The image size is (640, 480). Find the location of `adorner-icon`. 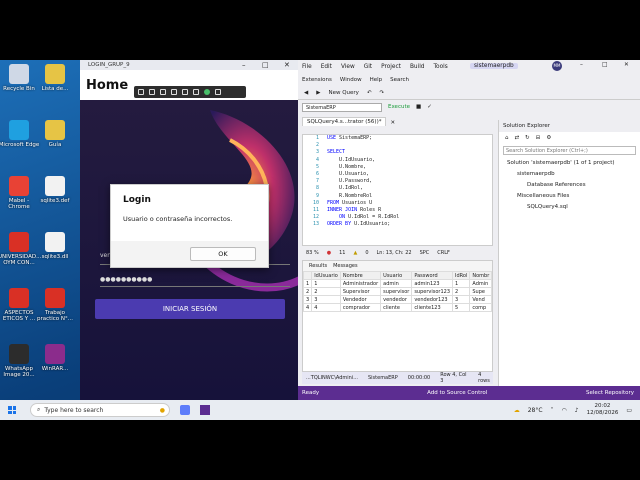

adorner-icon is located at coordinates (196, 92).